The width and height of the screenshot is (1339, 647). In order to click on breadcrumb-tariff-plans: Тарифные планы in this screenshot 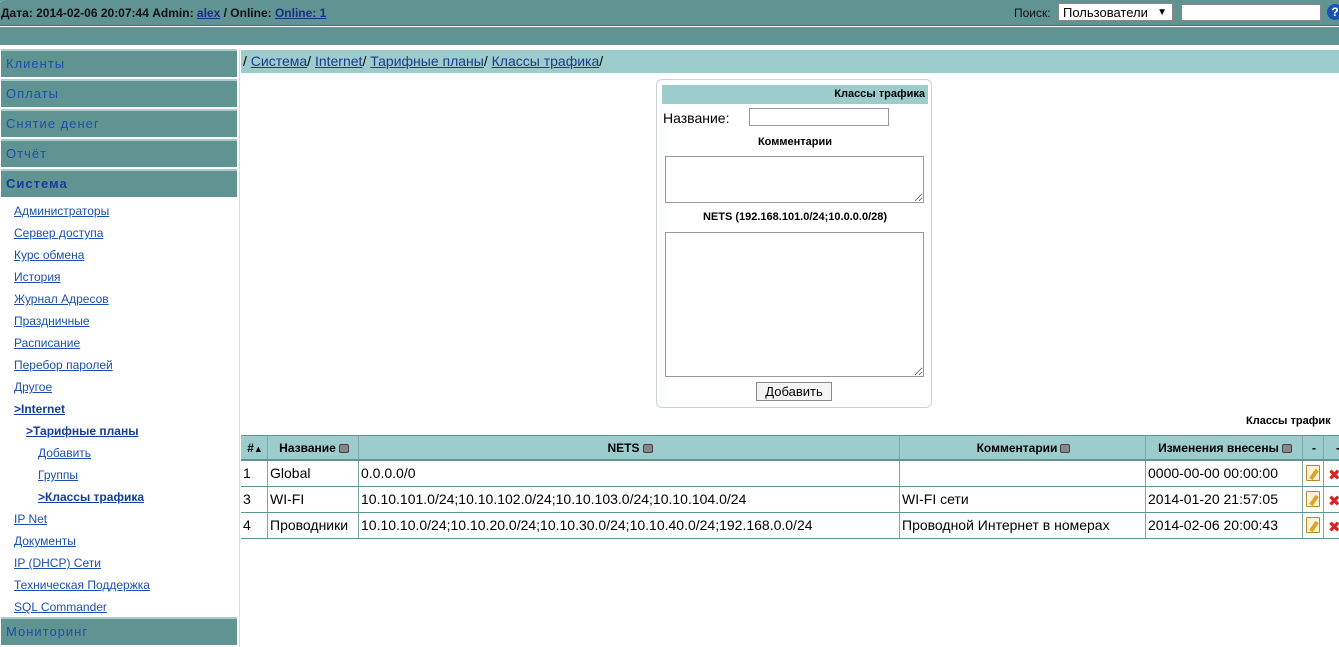, I will do `click(427, 61)`.